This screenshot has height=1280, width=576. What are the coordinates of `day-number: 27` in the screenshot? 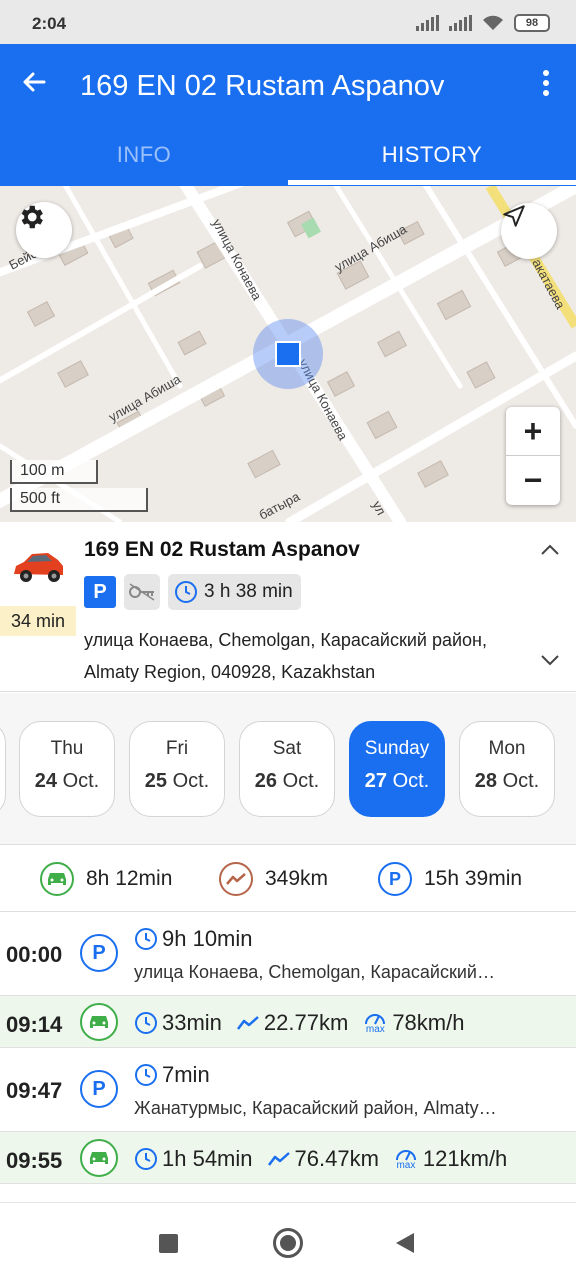 It's located at (375, 781).